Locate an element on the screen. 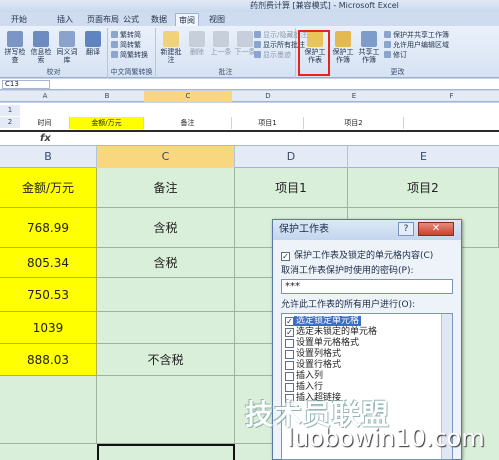 Image resolution: width=499 pixels, height=460 pixels. cell-amount: 750.53 is located at coordinates (48, 295).